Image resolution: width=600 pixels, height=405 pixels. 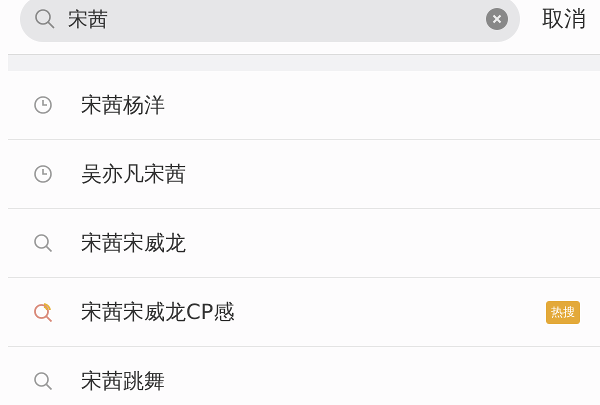 I want to click on hot-badge: 热搜, so click(x=563, y=312).